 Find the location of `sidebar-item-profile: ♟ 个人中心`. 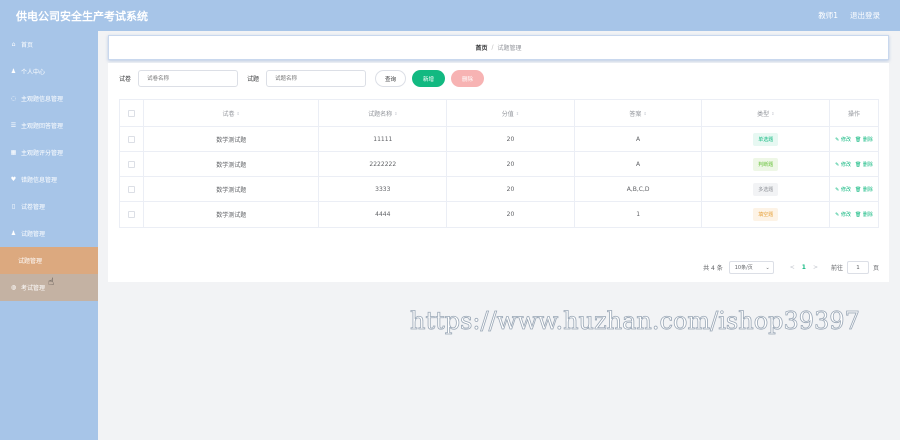

sidebar-item-profile: ♟ 个人中心 is located at coordinates (49, 71).